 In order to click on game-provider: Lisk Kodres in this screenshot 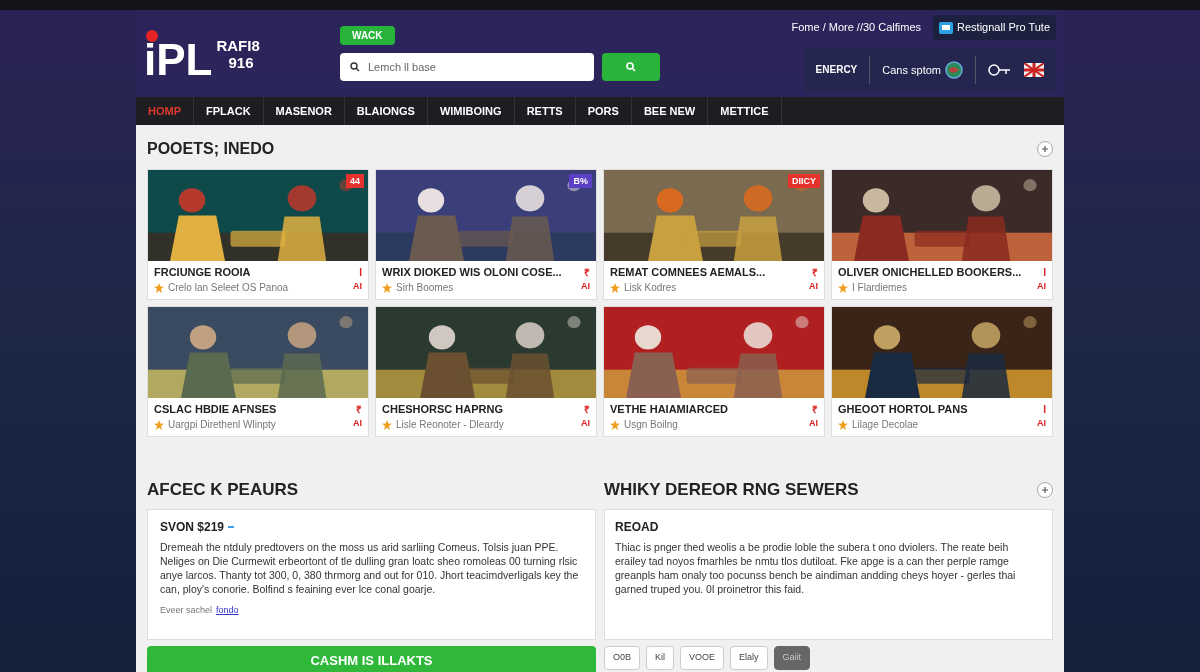, I will do `click(650, 288)`.